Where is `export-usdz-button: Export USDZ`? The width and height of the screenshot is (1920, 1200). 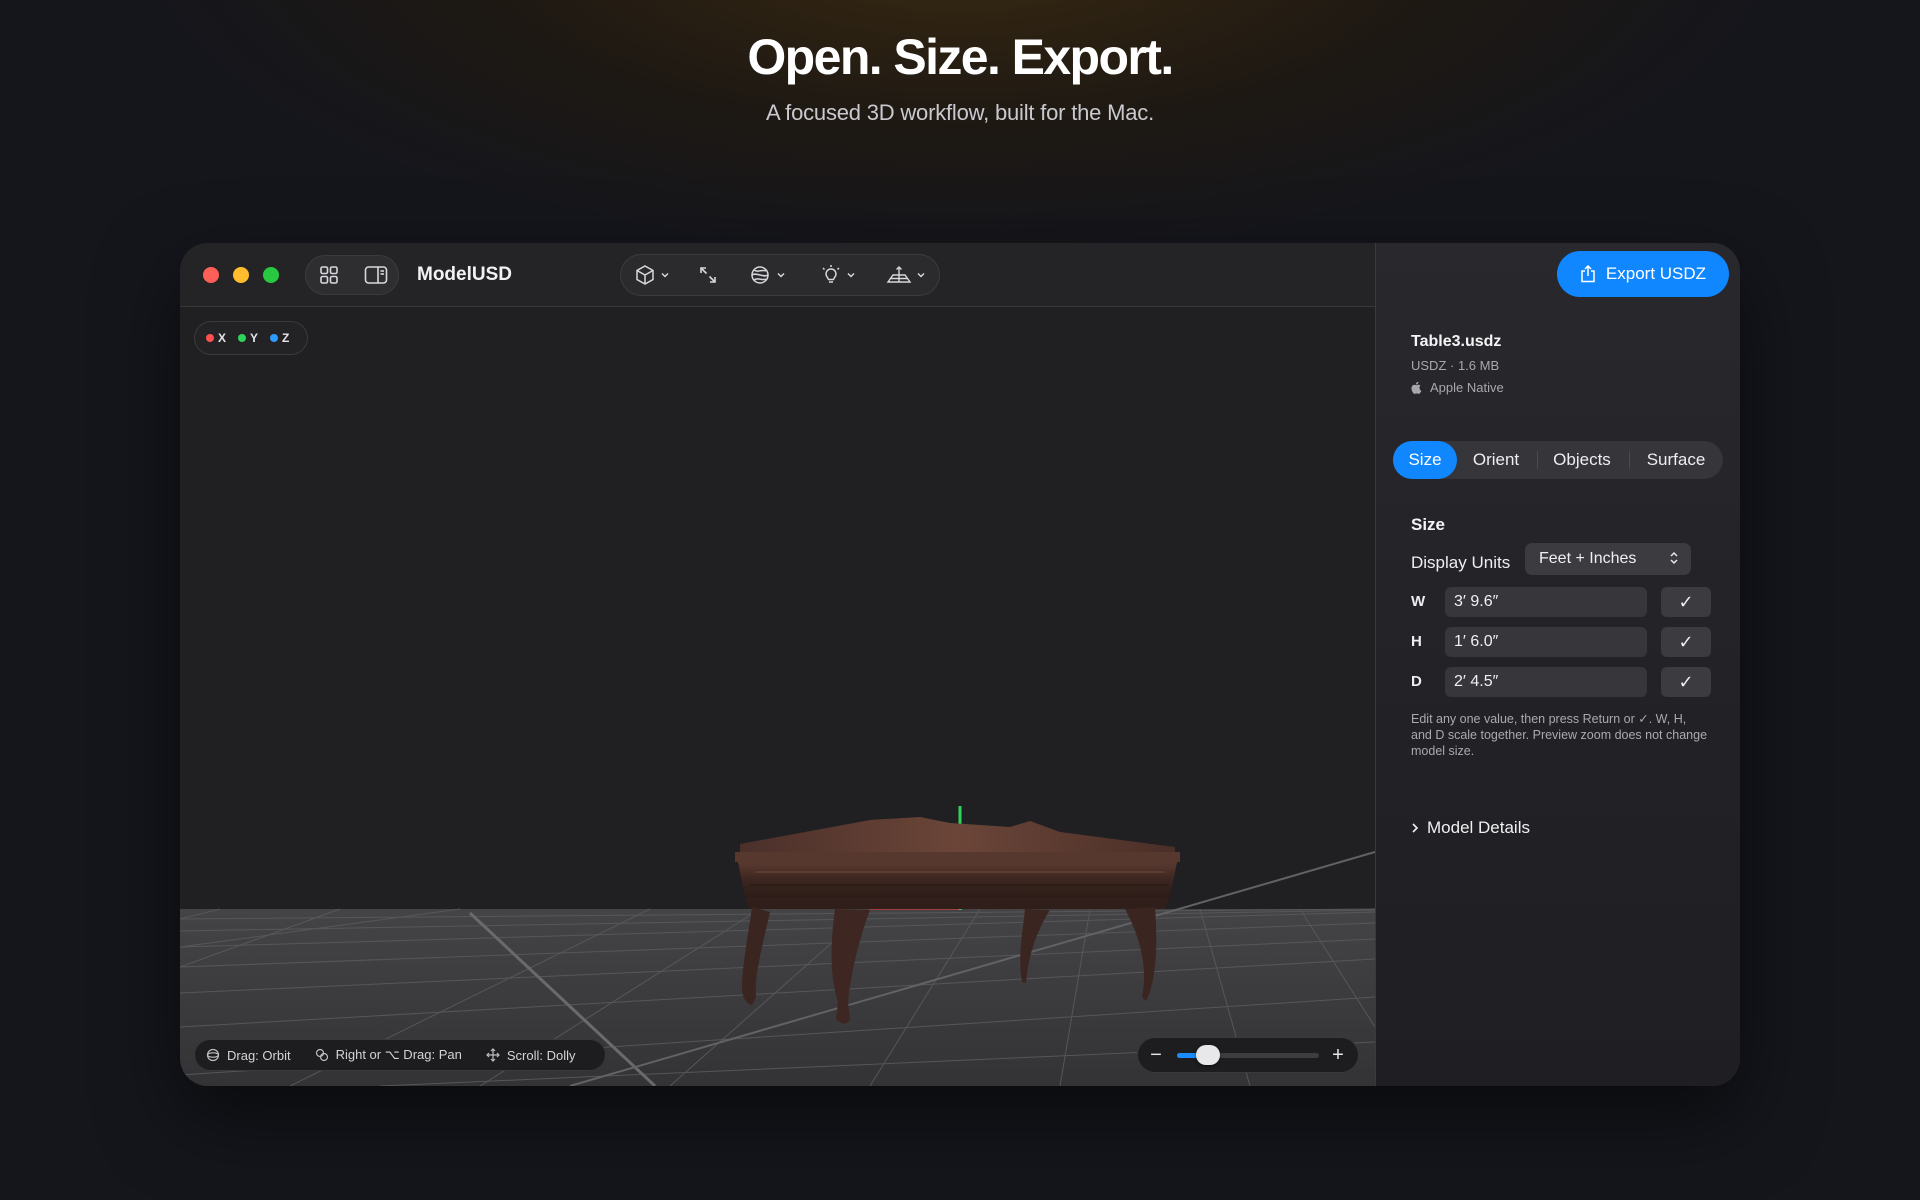
export-usdz-button: Export USDZ is located at coordinates (1643, 274).